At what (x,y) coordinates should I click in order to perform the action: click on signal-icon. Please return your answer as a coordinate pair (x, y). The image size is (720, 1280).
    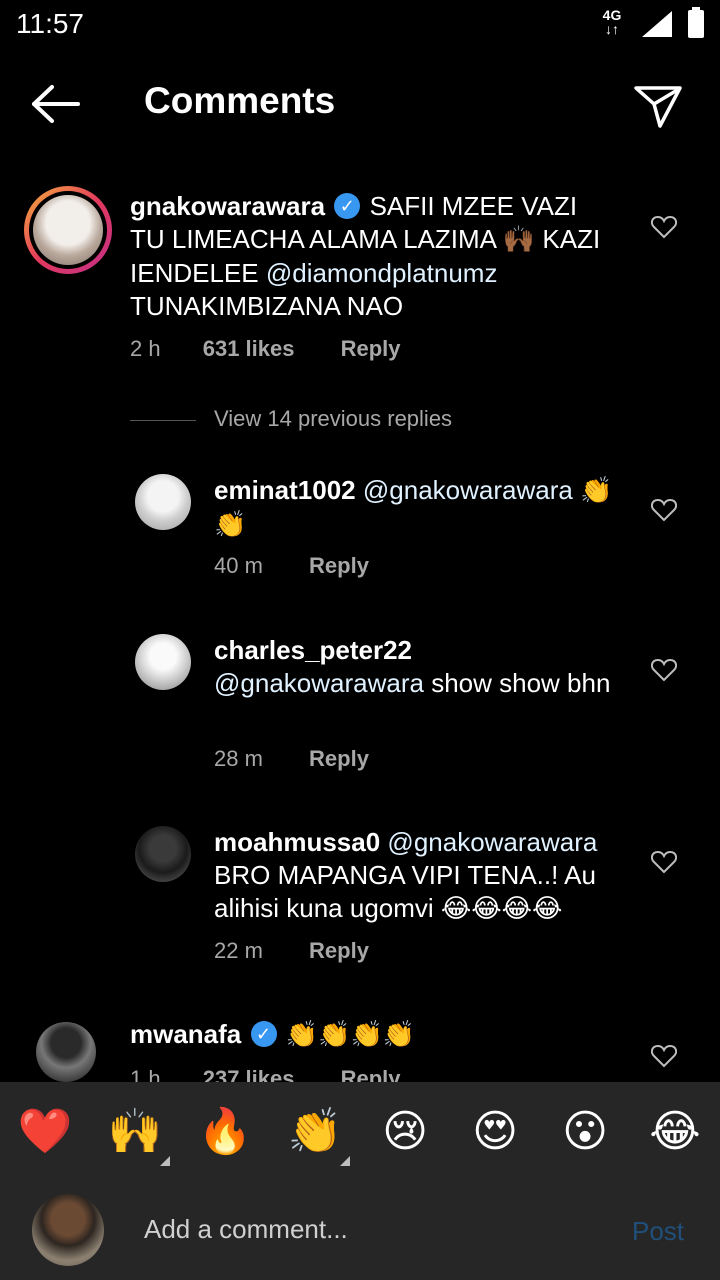
    Looking at the image, I should click on (657, 24).